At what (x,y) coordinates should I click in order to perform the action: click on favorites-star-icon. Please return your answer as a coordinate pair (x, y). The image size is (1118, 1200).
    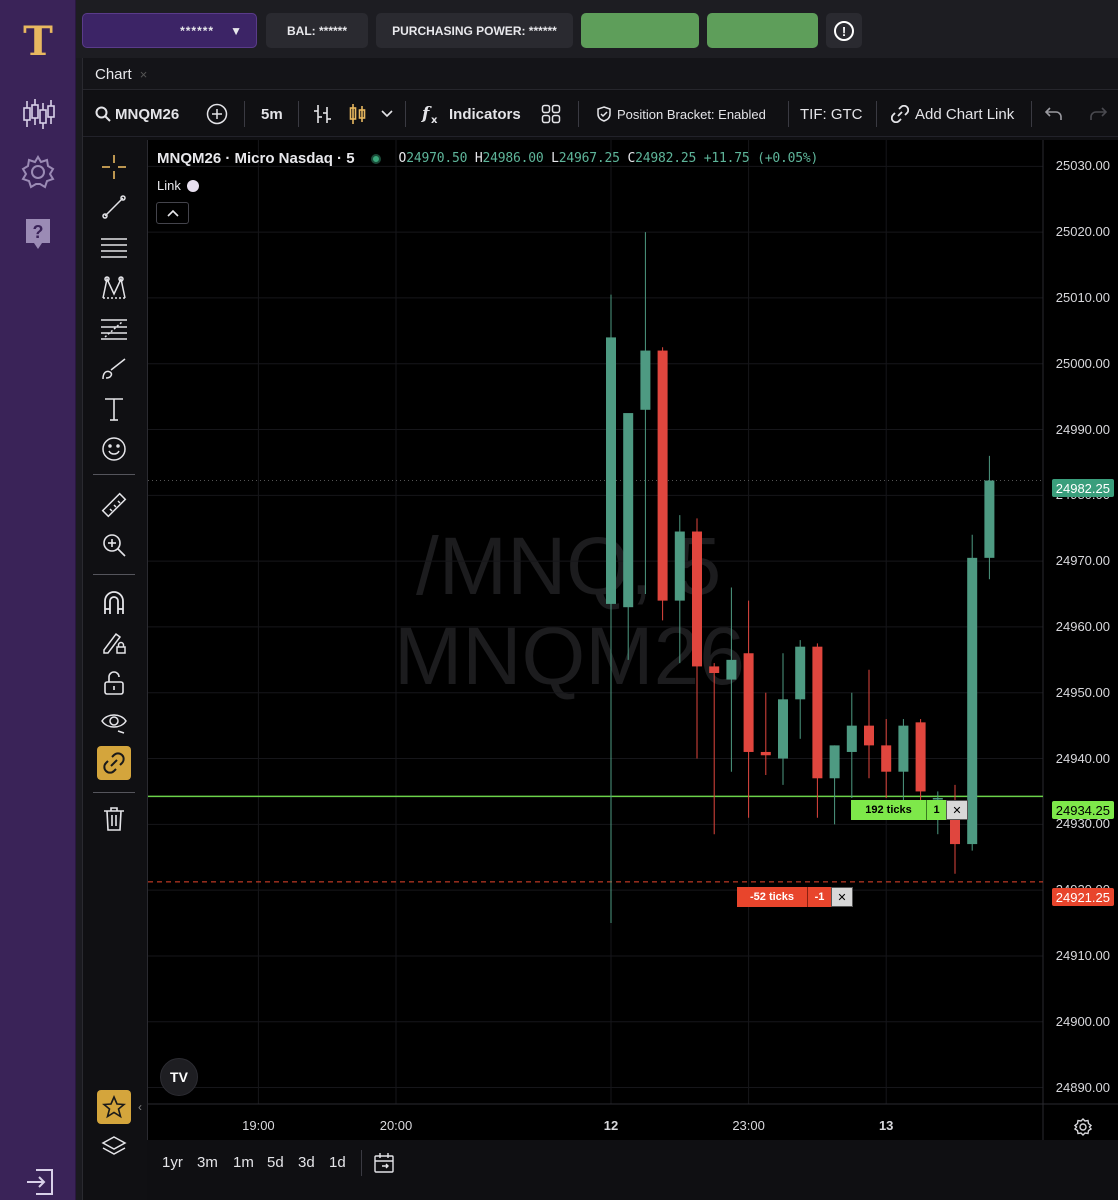
    Looking at the image, I should click on (114, 1107).